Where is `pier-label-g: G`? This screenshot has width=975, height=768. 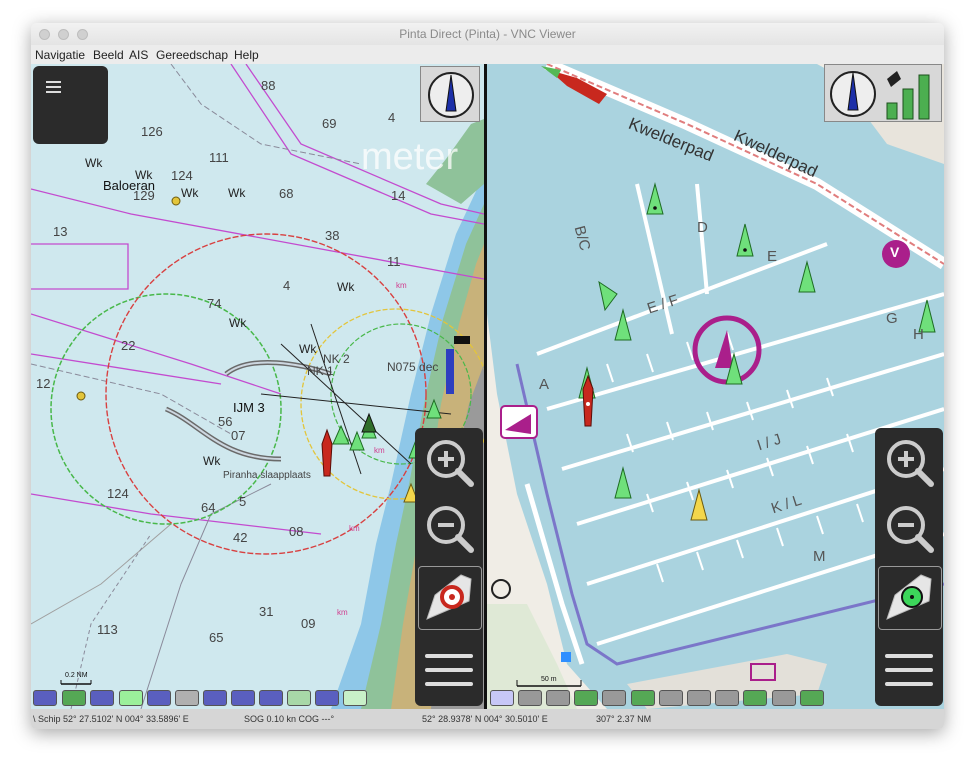
pier-label-g: G is located at coordinates (892, 318).